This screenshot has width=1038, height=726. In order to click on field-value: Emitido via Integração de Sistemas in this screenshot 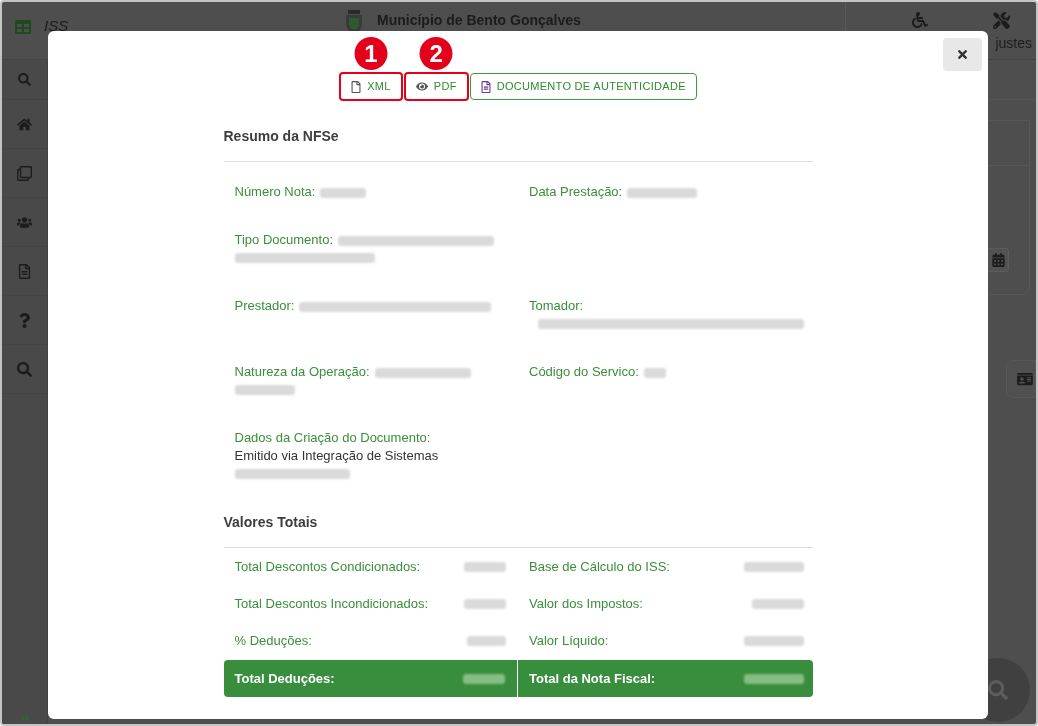, I will do `click(336, 455)`.